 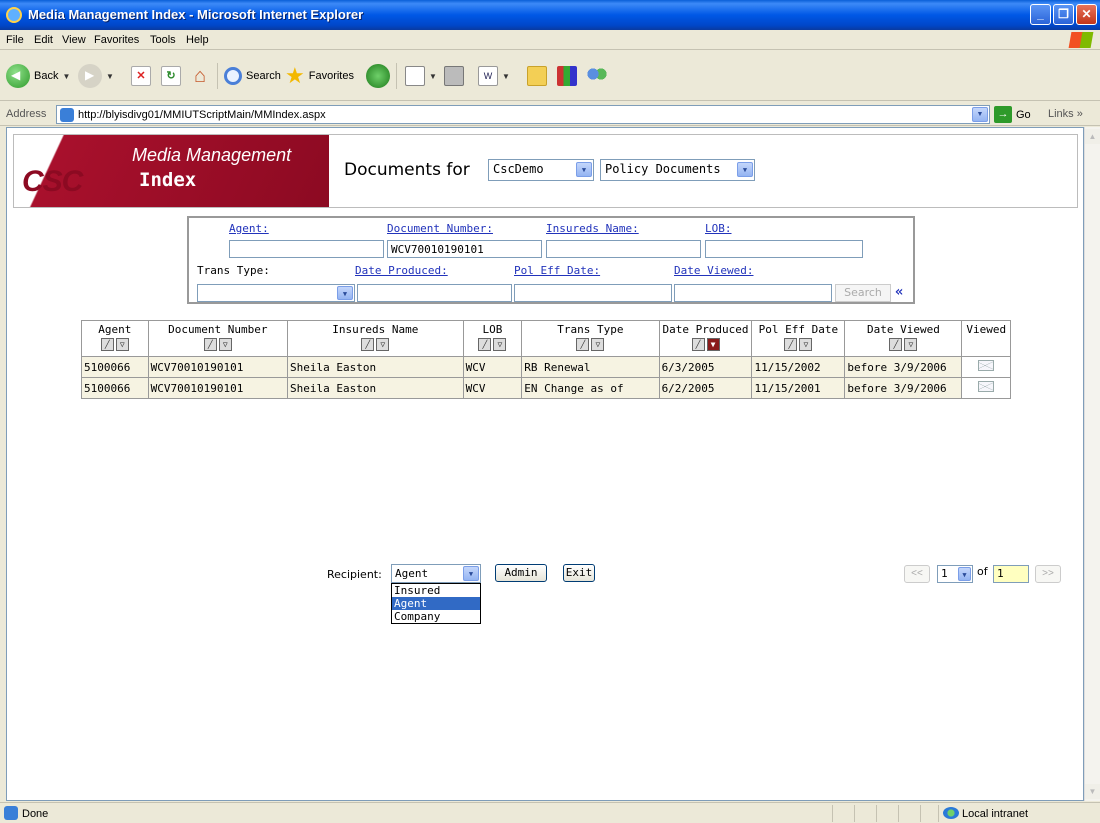 I want to click on address-label: Address, so click(x=26, y=114).